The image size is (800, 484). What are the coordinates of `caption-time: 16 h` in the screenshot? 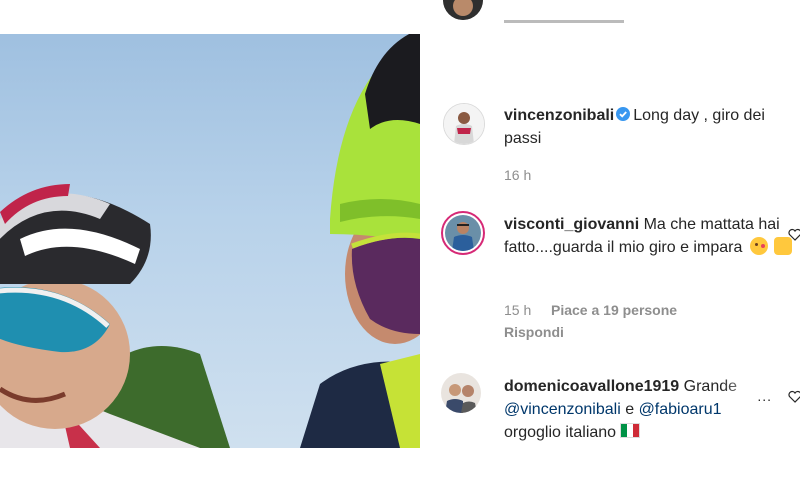 It's located at (517, 175).